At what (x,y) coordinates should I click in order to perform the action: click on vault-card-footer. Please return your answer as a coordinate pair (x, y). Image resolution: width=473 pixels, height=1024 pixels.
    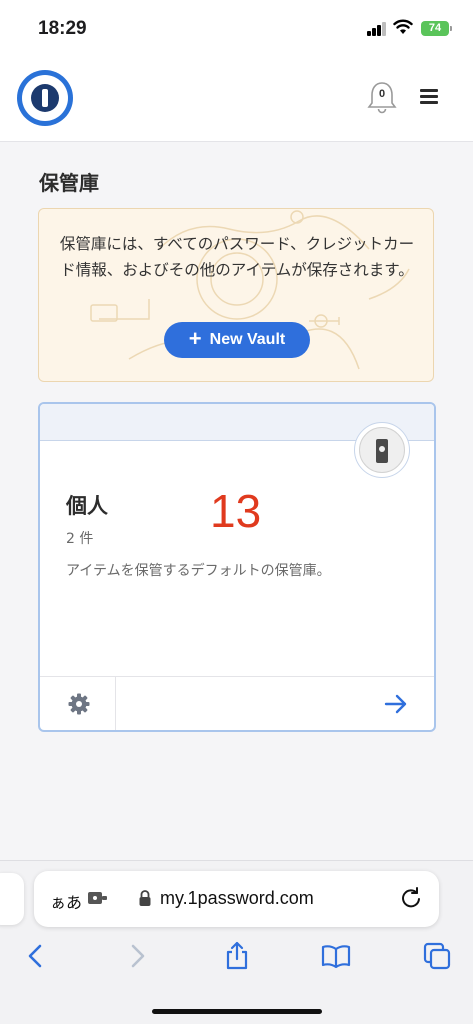
    Looking at the image, I should click on (237, 703).